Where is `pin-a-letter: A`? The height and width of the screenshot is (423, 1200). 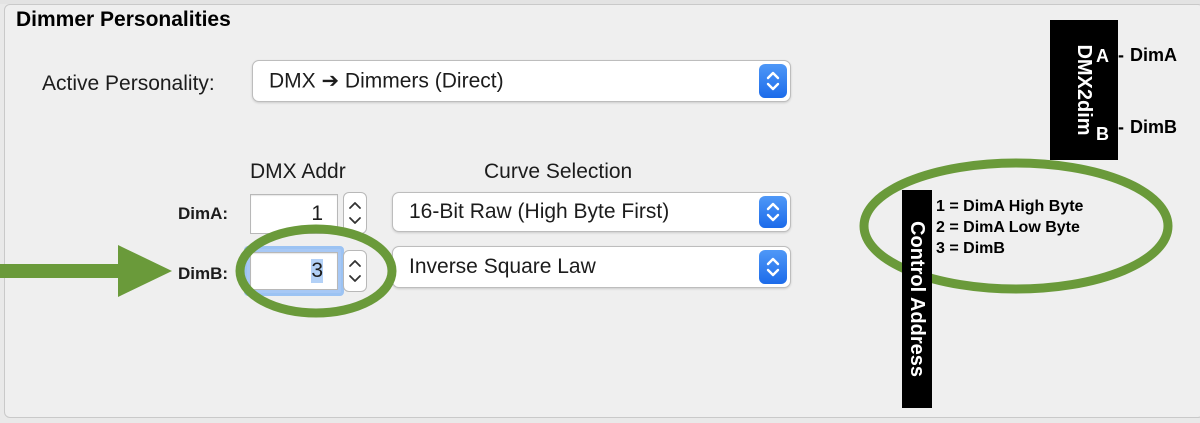 pin-a-letter: A is located at coordinates (1102, 56).